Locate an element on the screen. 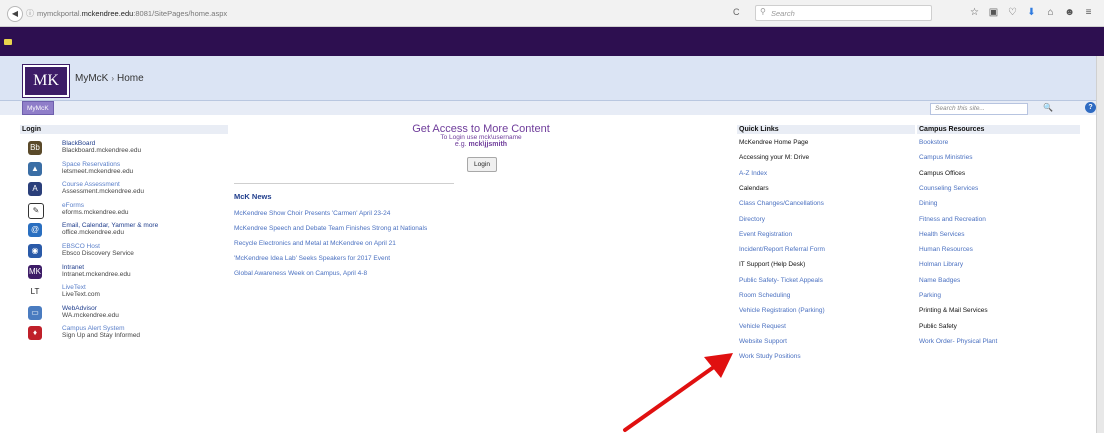 Image resolution: width=1104 pixels, height=433 pixels. page-title: Home is located at coordinates (130, 78).